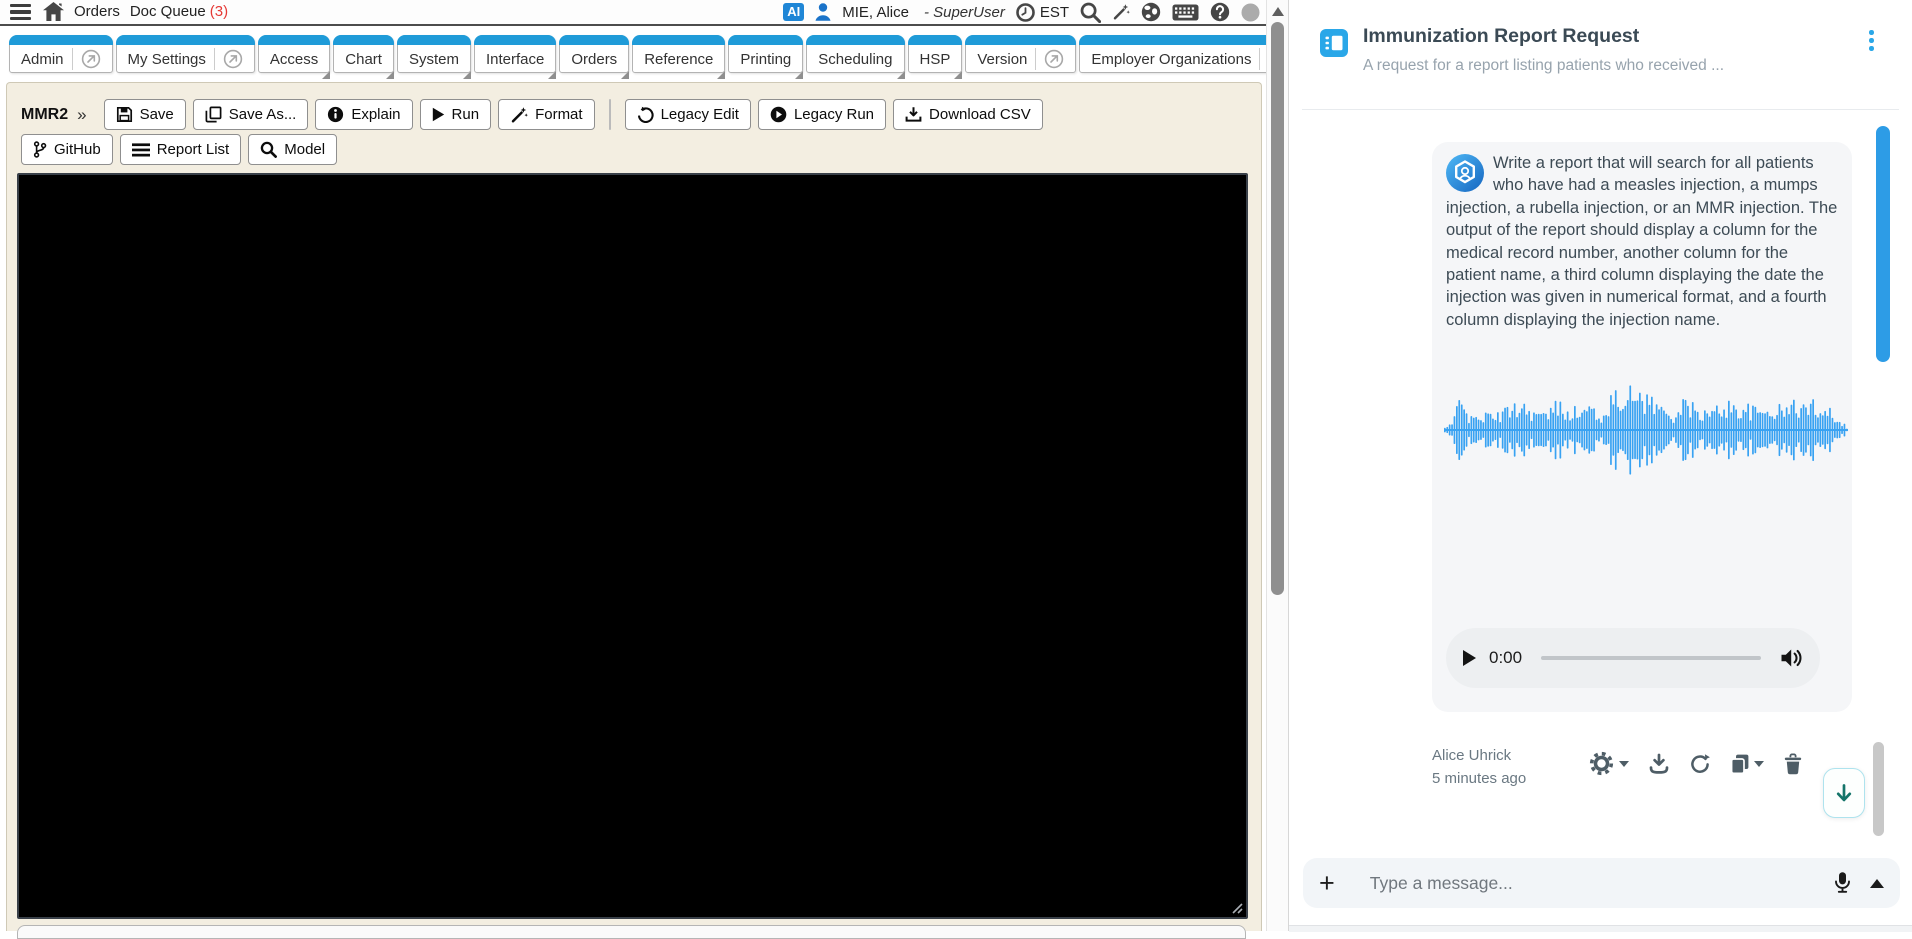 The height and width of the screenshot is (939, 1912). Describe the element at coordinates (935, 57) in the screenshot. I see `tab-hsp: HSP` at that location.